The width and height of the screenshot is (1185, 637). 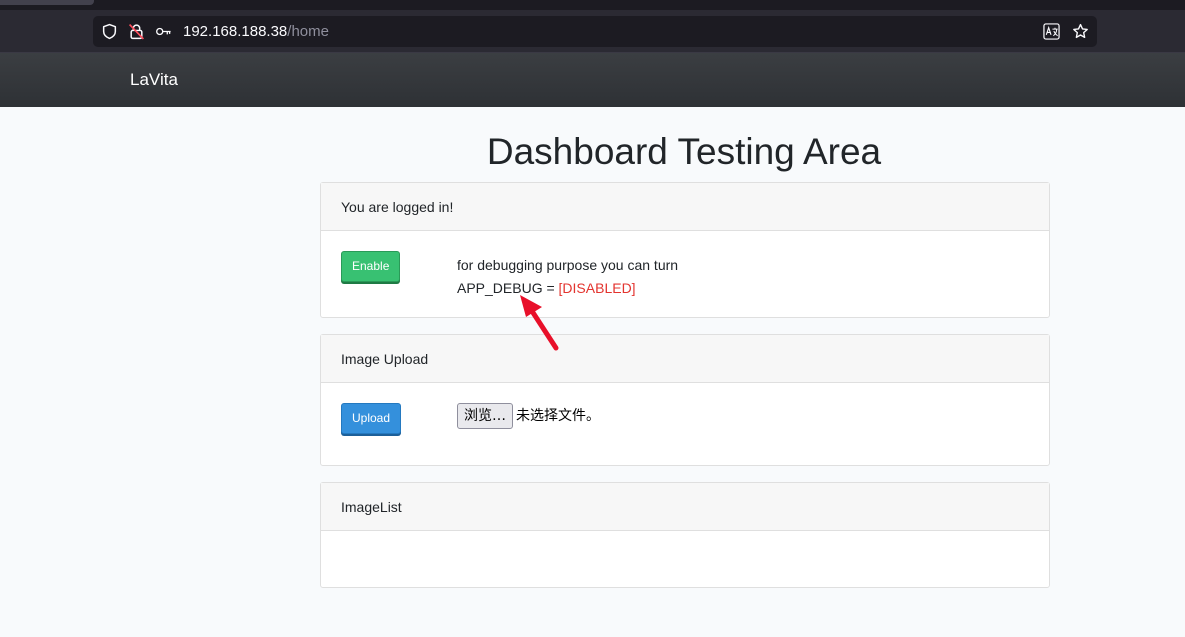 I want to click on key-icon, so click(x=163, y=31).